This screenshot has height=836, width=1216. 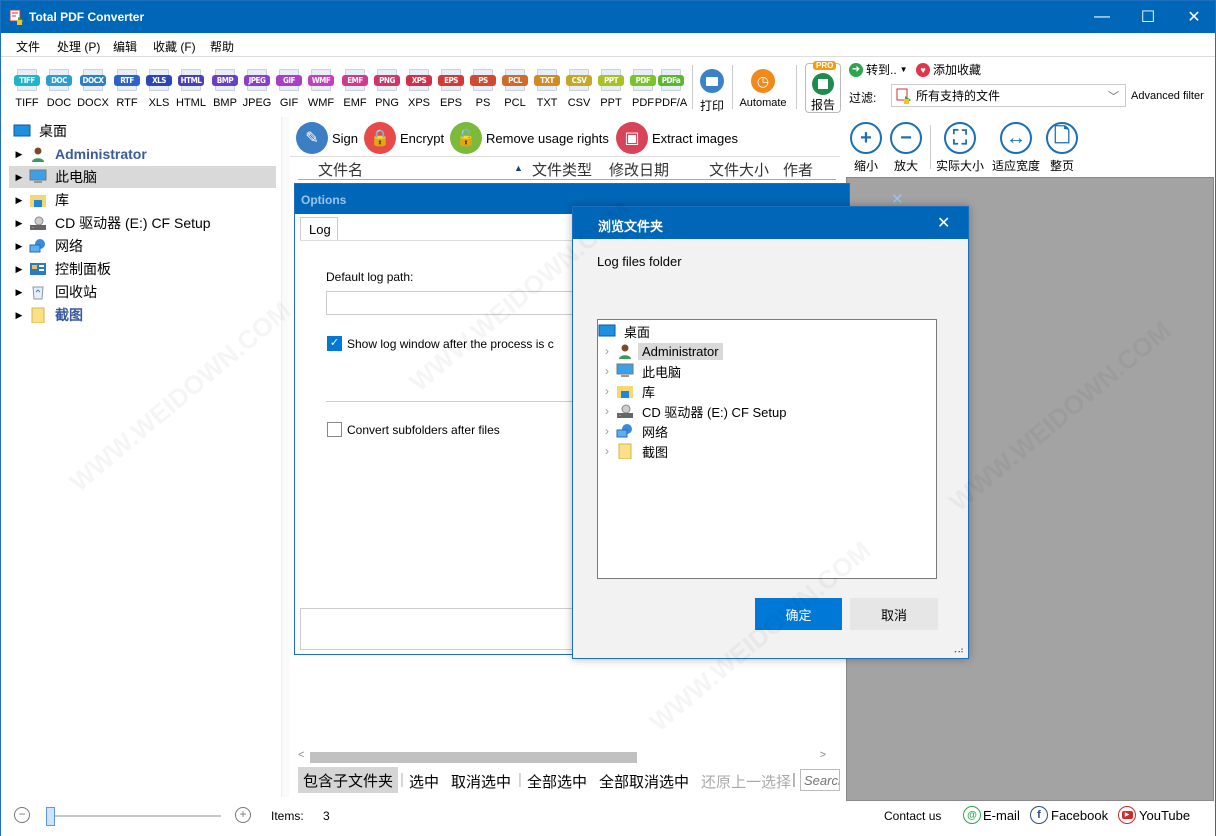 What do you see at coordinates (930, 147) in the screenshot?
I see `separator` at bounding box center [930, 147].